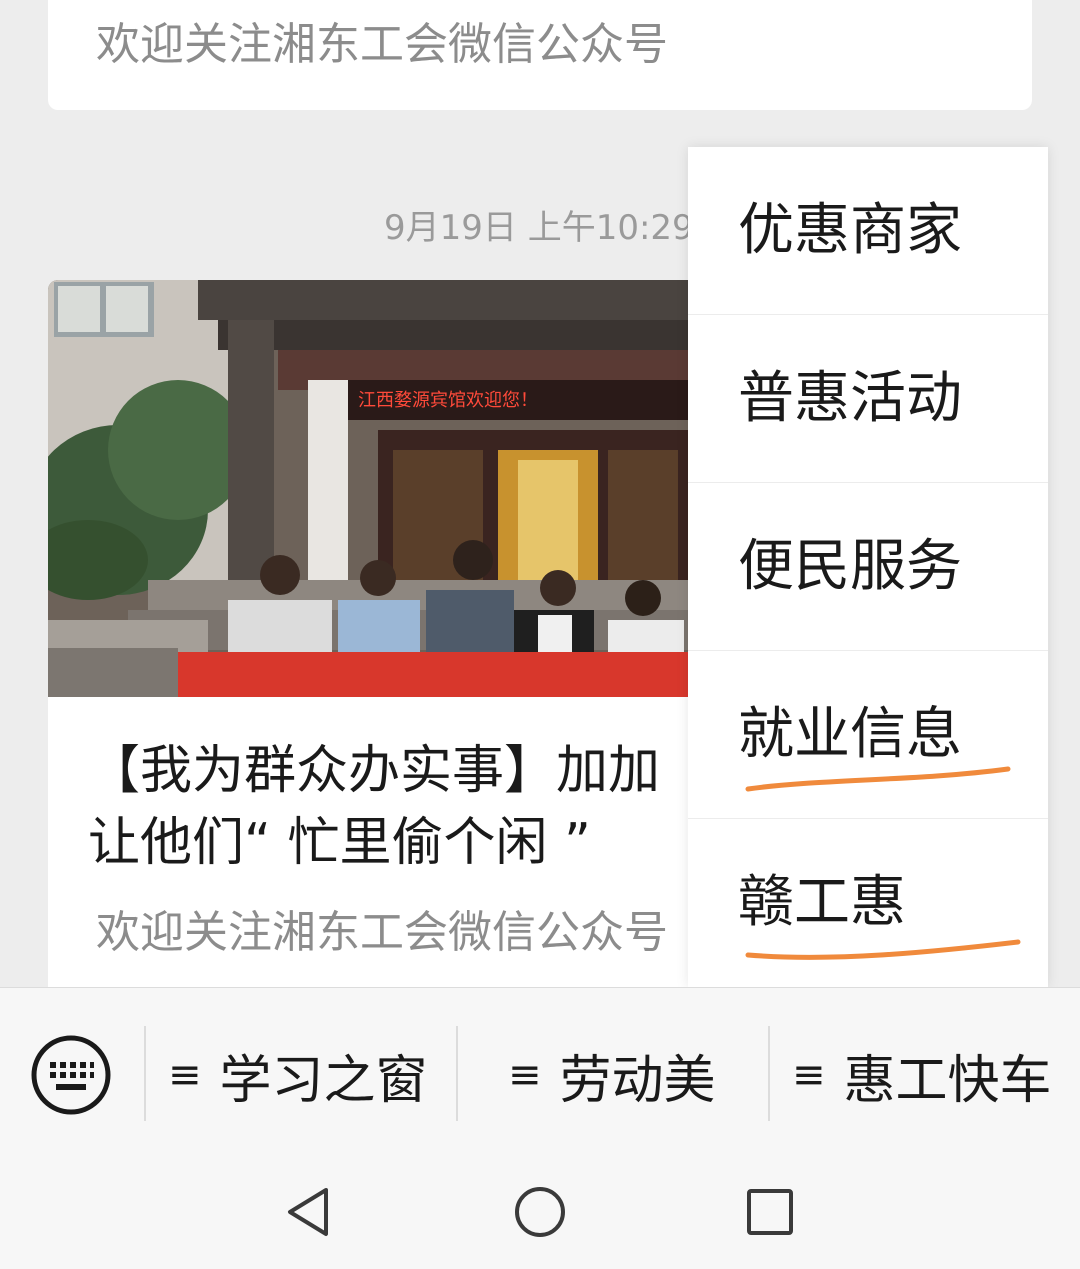 The width and height of the screenshot is (1080, 1269). I want to click on recents-icon, so click(770, 1212).